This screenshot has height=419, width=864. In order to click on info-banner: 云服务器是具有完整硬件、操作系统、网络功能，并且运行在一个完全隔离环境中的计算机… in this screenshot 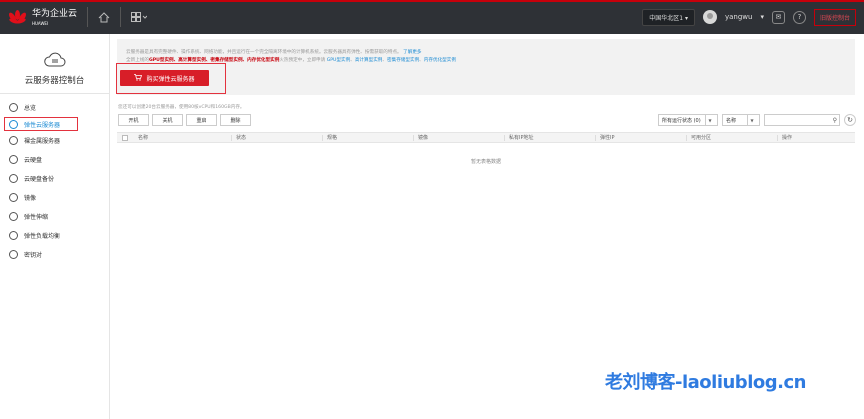, I will do `click(486, 67)`.